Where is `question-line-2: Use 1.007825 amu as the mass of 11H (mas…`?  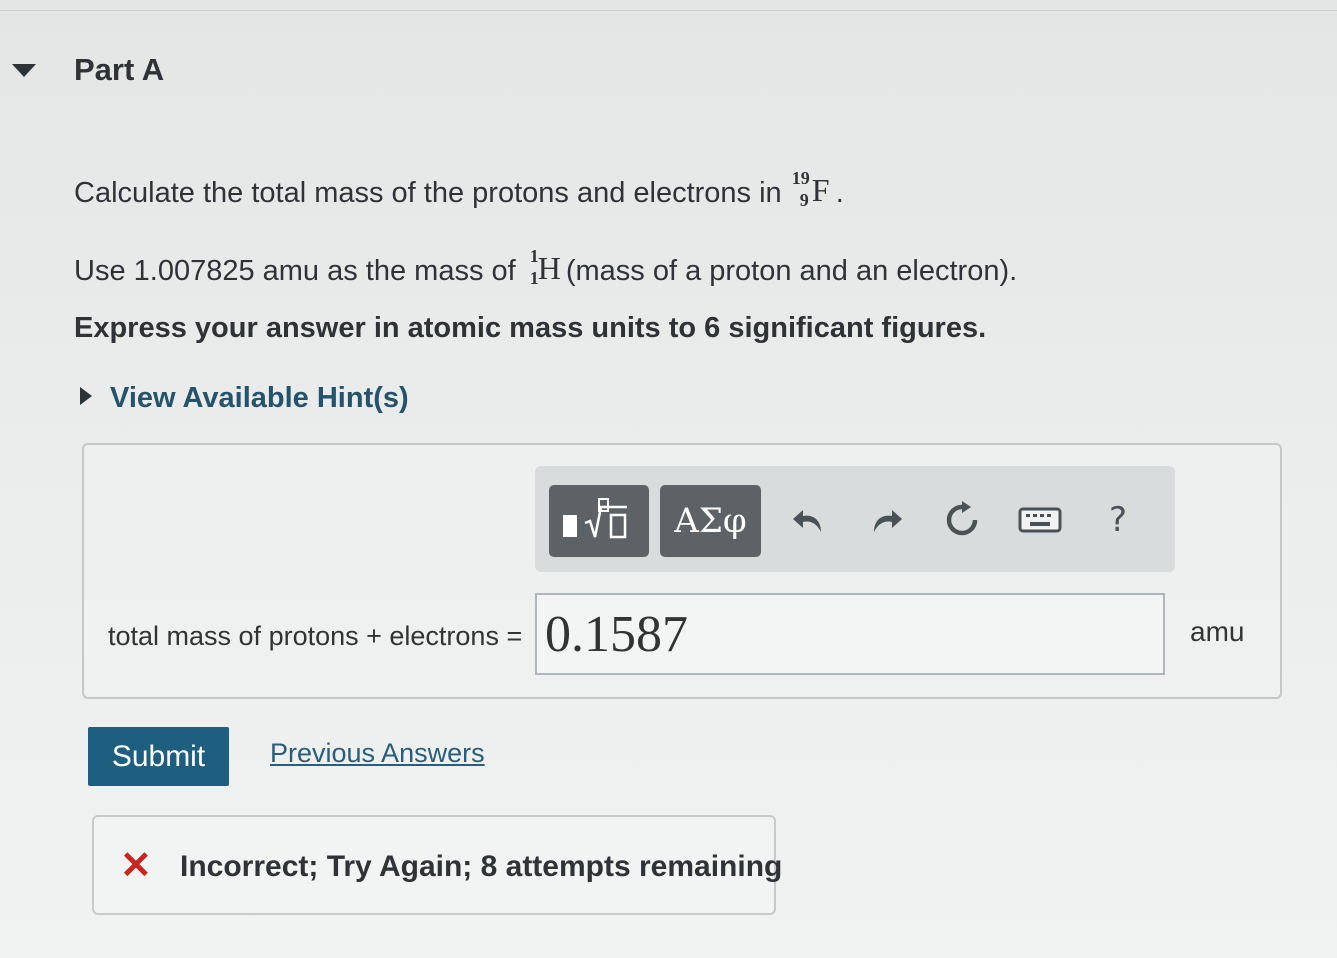 question-line-2: Use 1.007825 amu as the mass of 11H (mas… is located at coordinates (546, 267).